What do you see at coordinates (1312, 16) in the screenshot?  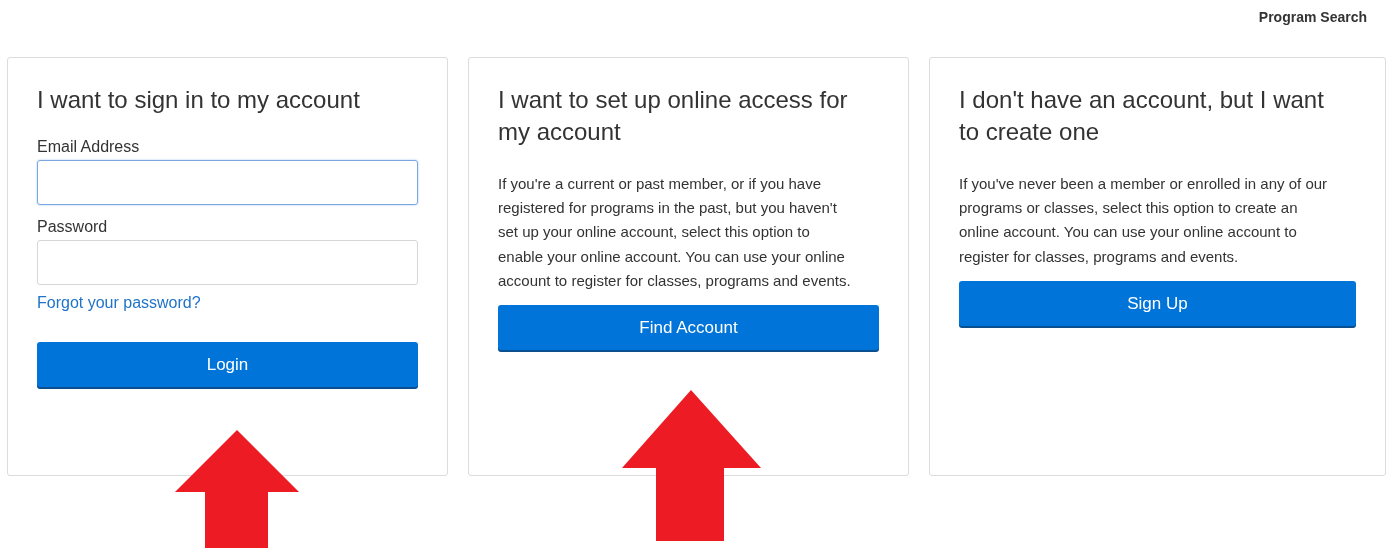 I see `program-search-link: Program Search` at bounding box center [1312, 16].